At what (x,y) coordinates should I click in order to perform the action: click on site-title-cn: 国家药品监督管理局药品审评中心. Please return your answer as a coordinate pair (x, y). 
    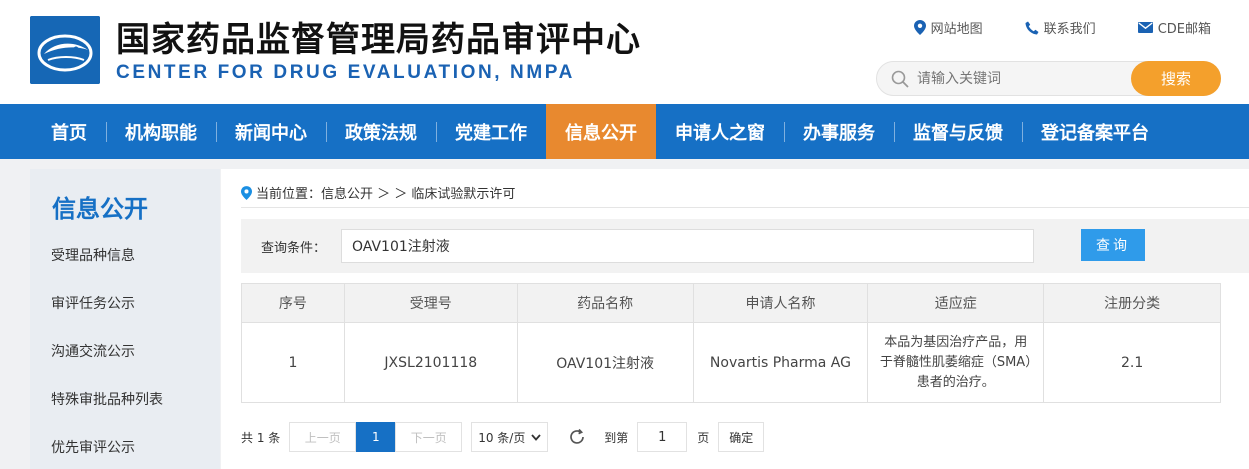
    Looking at the image, I should click on (378, 40).